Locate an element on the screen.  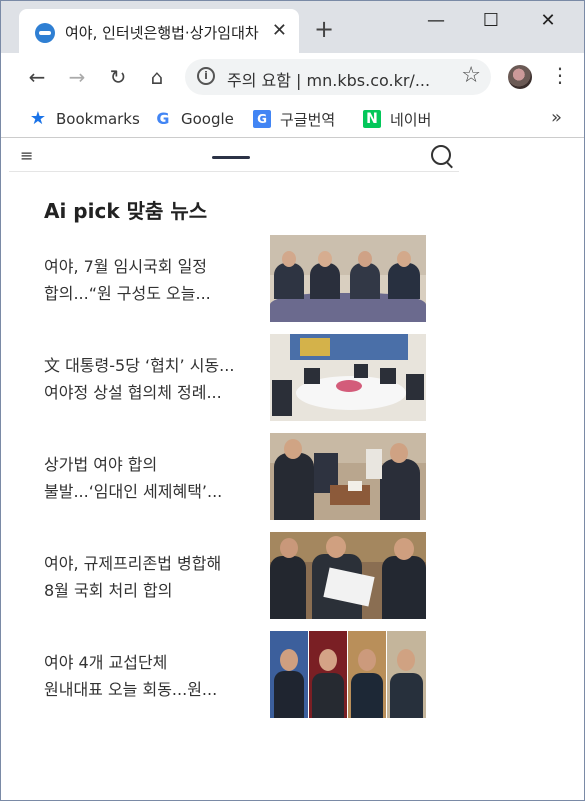
active-tab: 여야, 인터넷은행법·상가임대차 ✕ is located at coordinates (159, 31).